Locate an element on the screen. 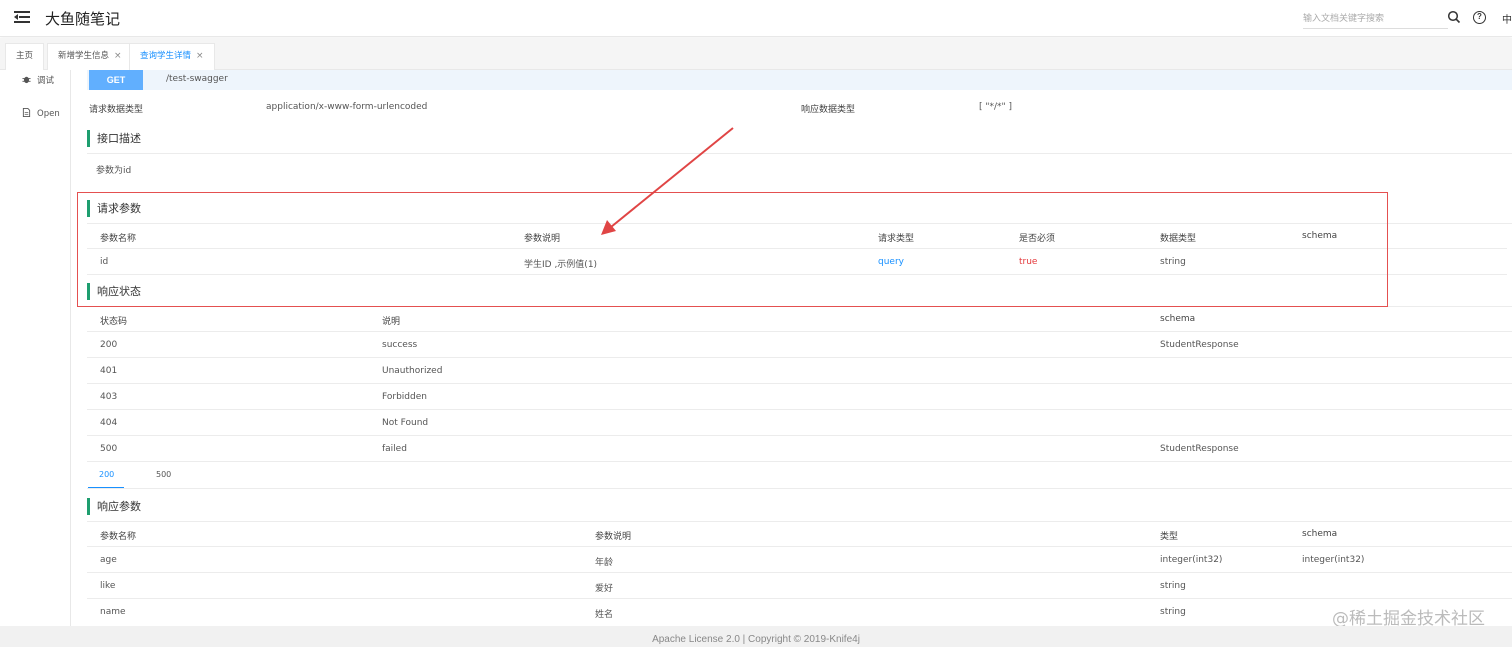 This screenshot has height=654, width=1512. status-desc: Unauthorized is located at coordinates (412, 371).